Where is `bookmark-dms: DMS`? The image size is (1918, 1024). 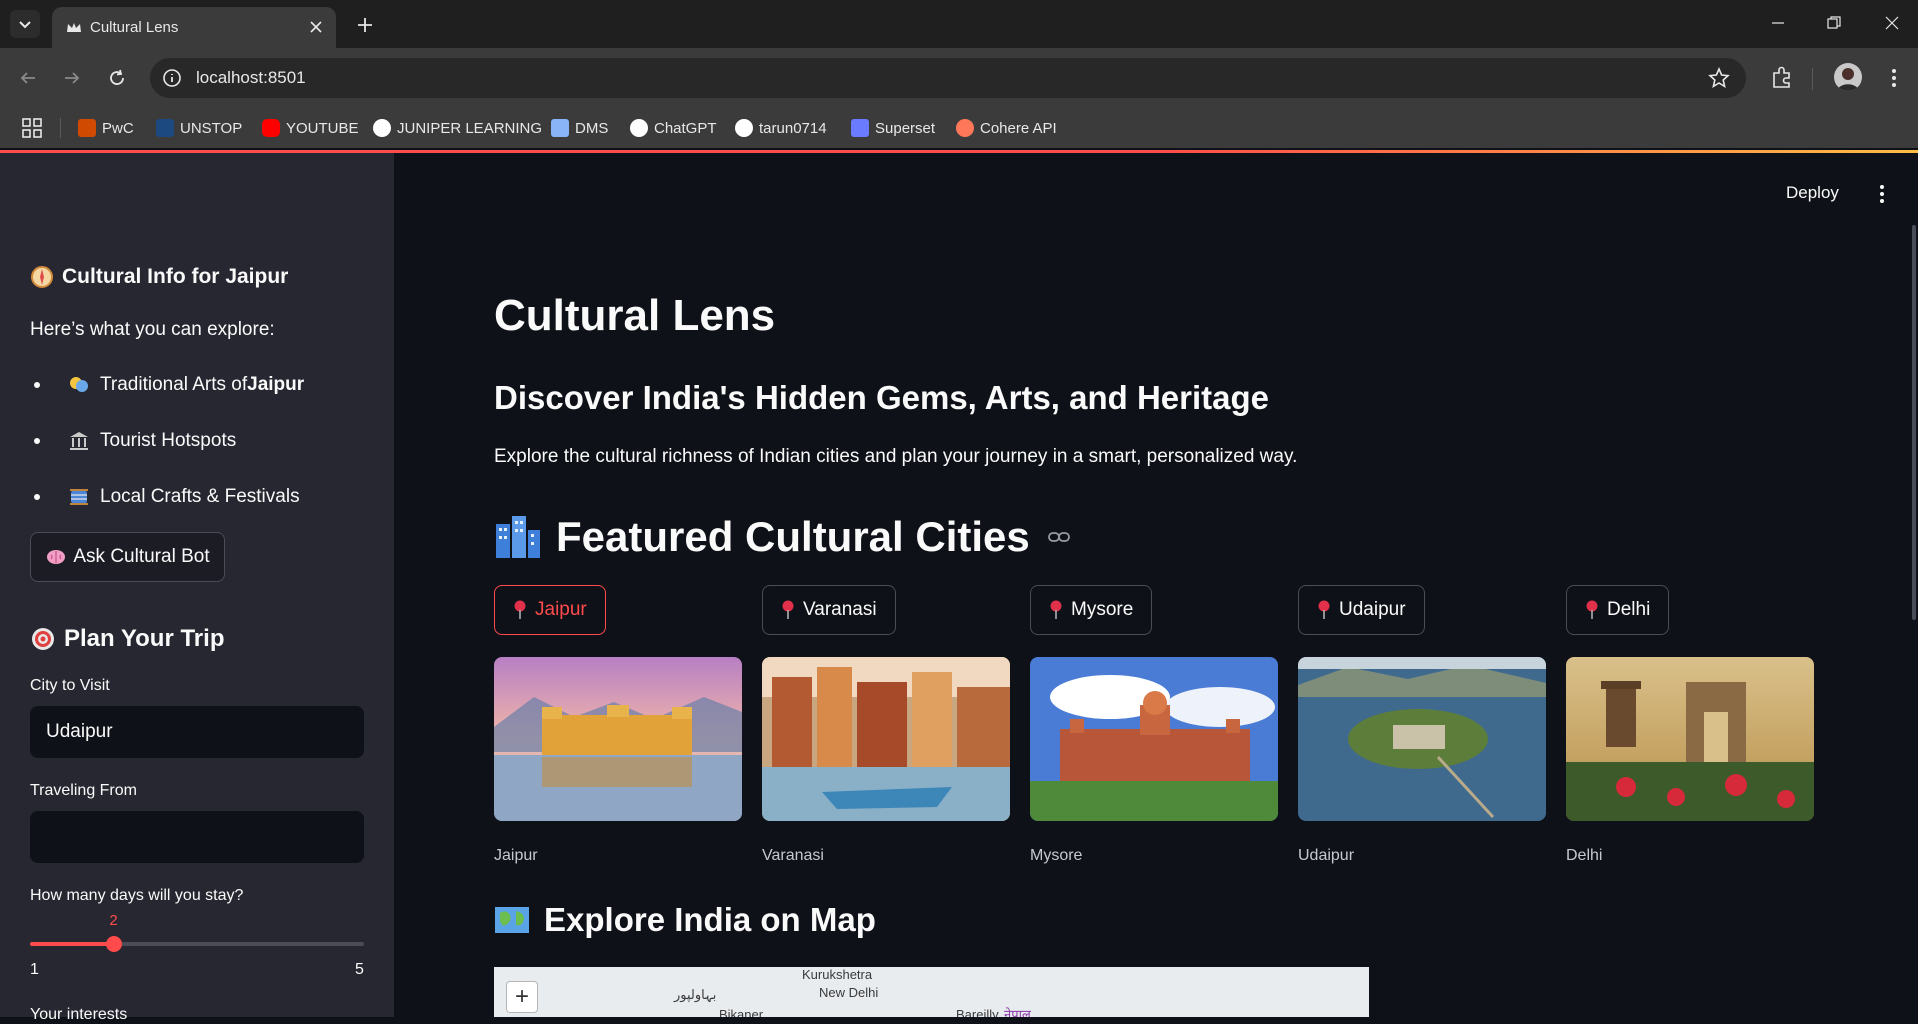
bookmark-dms: DMS is located at coordinates (579, 128).